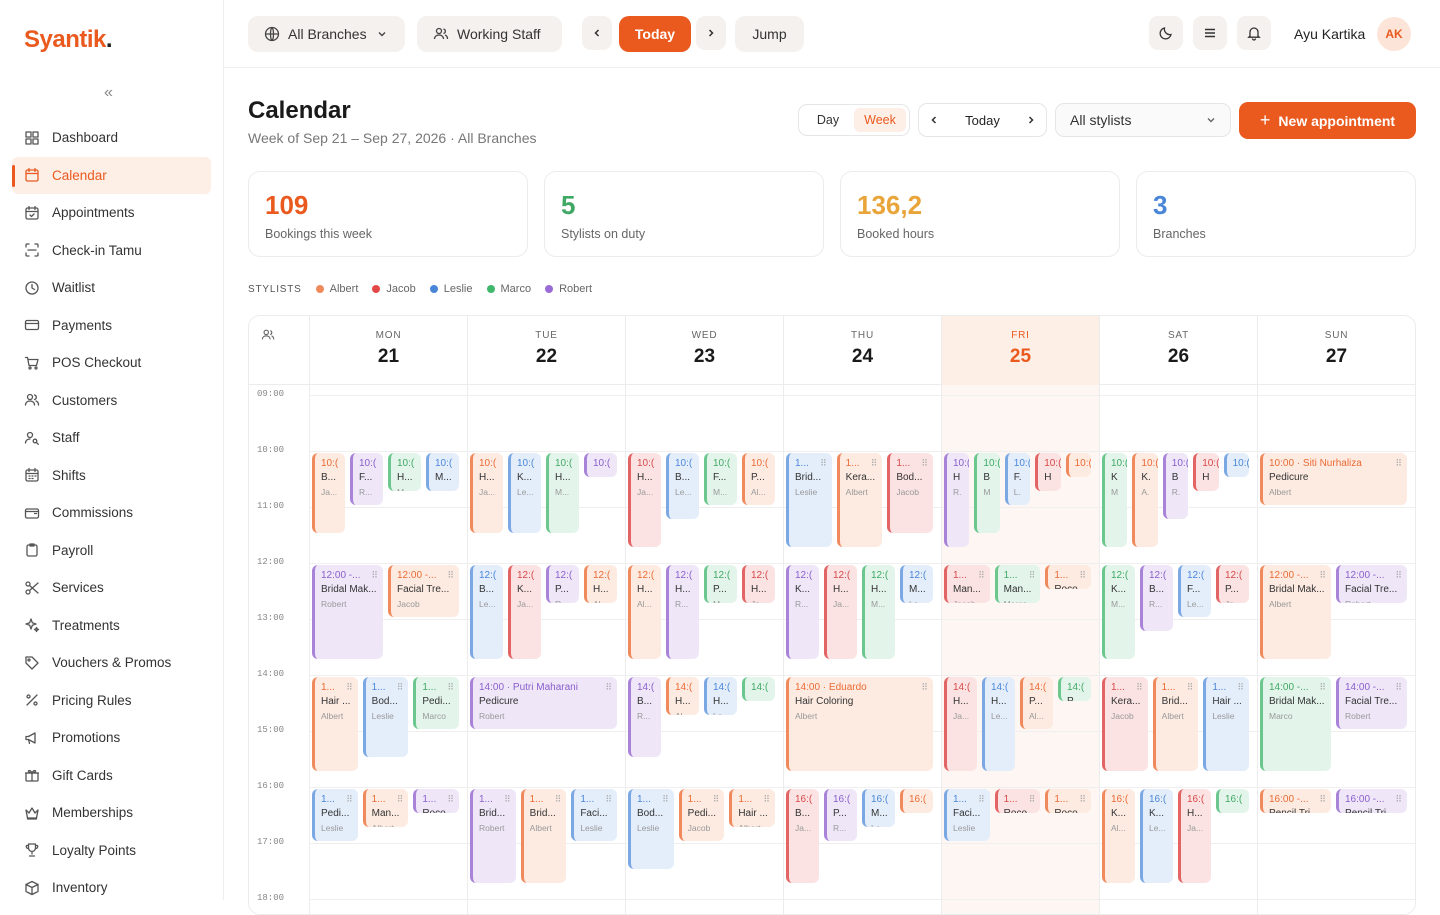  Describe the element at coordinates (268, 337) in the screenshot. I see `staff-filter-icon` at that location.